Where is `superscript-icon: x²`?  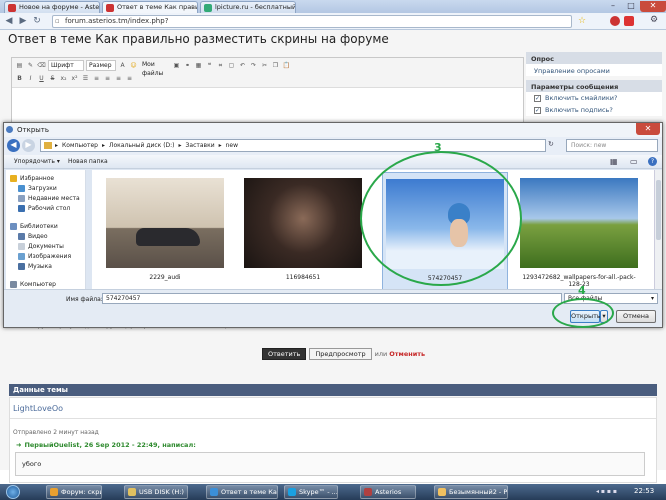 superscript-icon: x² is located at coordinates (74, 78).